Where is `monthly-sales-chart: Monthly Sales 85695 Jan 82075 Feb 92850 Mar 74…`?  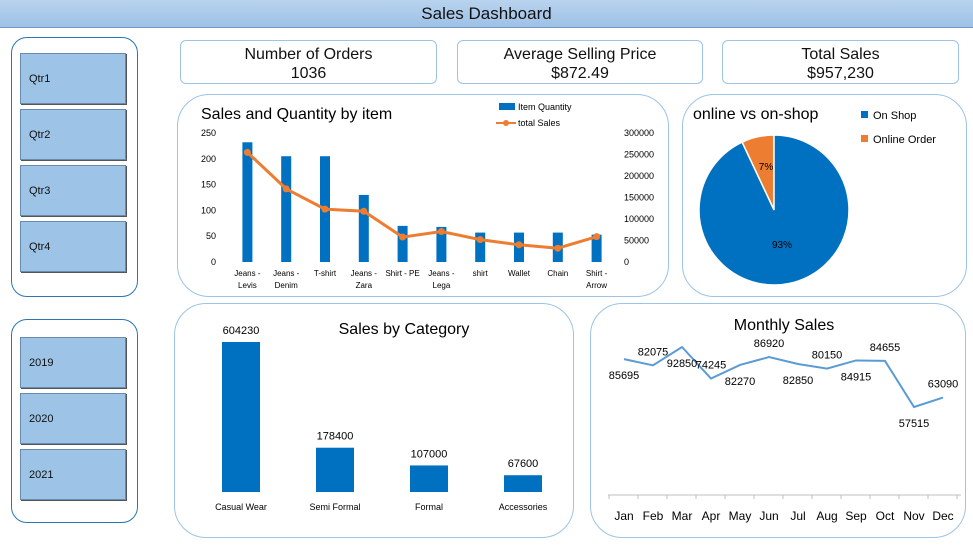 monthly-sales-chart: Monthly Sales 85695 Jan 82075 Feb 92850 Mar 74… is located at coordinates (784, 420).